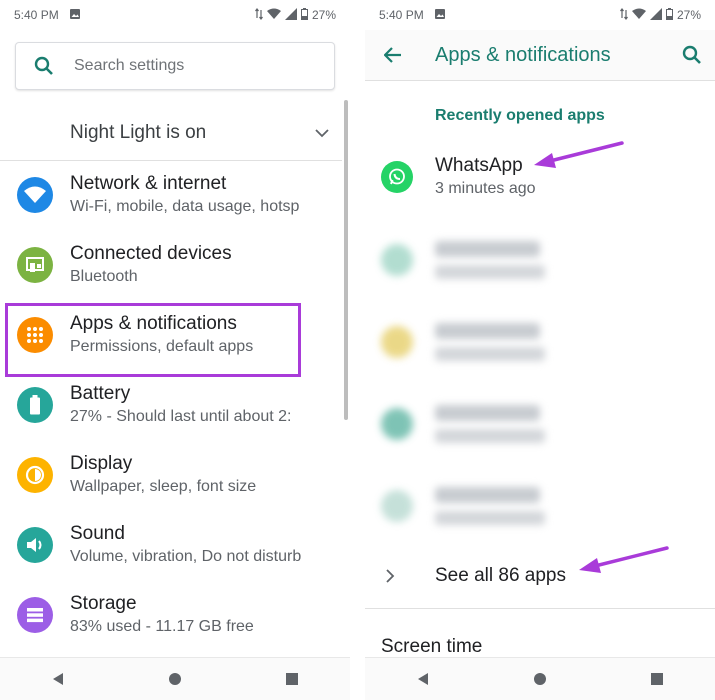  What do you see at coordinates (479, 165) in the screenshot?
I see `app-name: WhatsApp` at bounding box center [479, 165].